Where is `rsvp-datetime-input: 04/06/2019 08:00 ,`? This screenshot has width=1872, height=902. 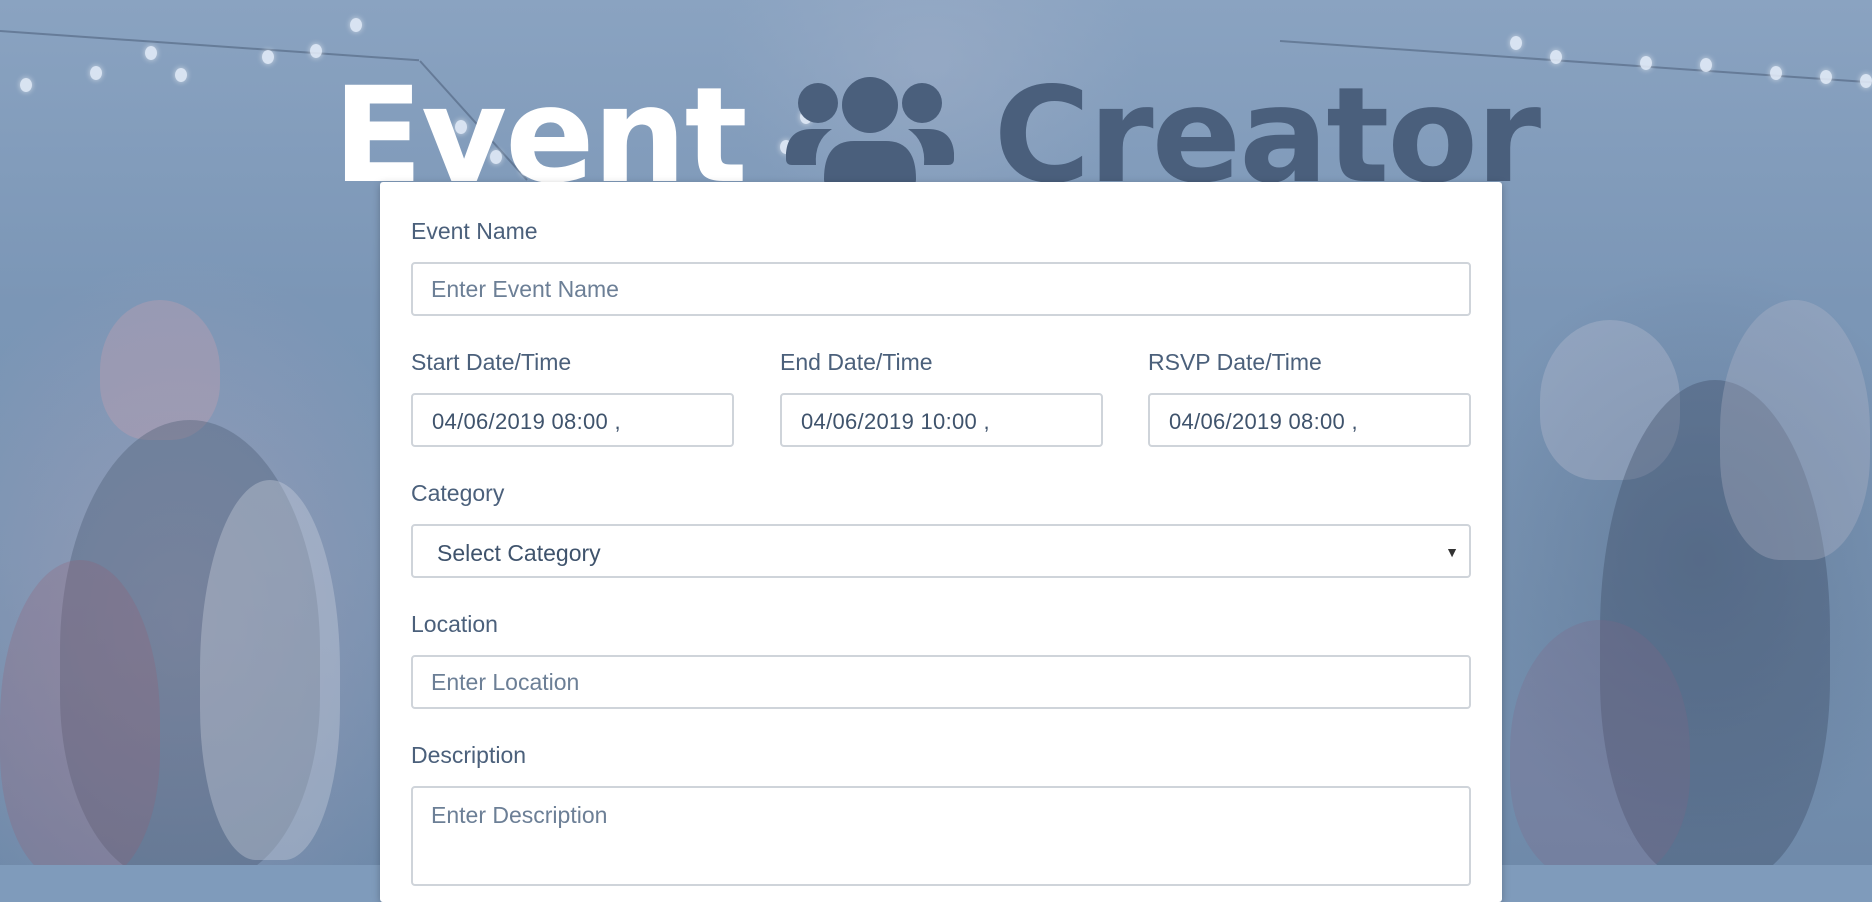
rsvp-datetime-input: 04/06/2019 08:00 , is located at coordinates (1309, 420).